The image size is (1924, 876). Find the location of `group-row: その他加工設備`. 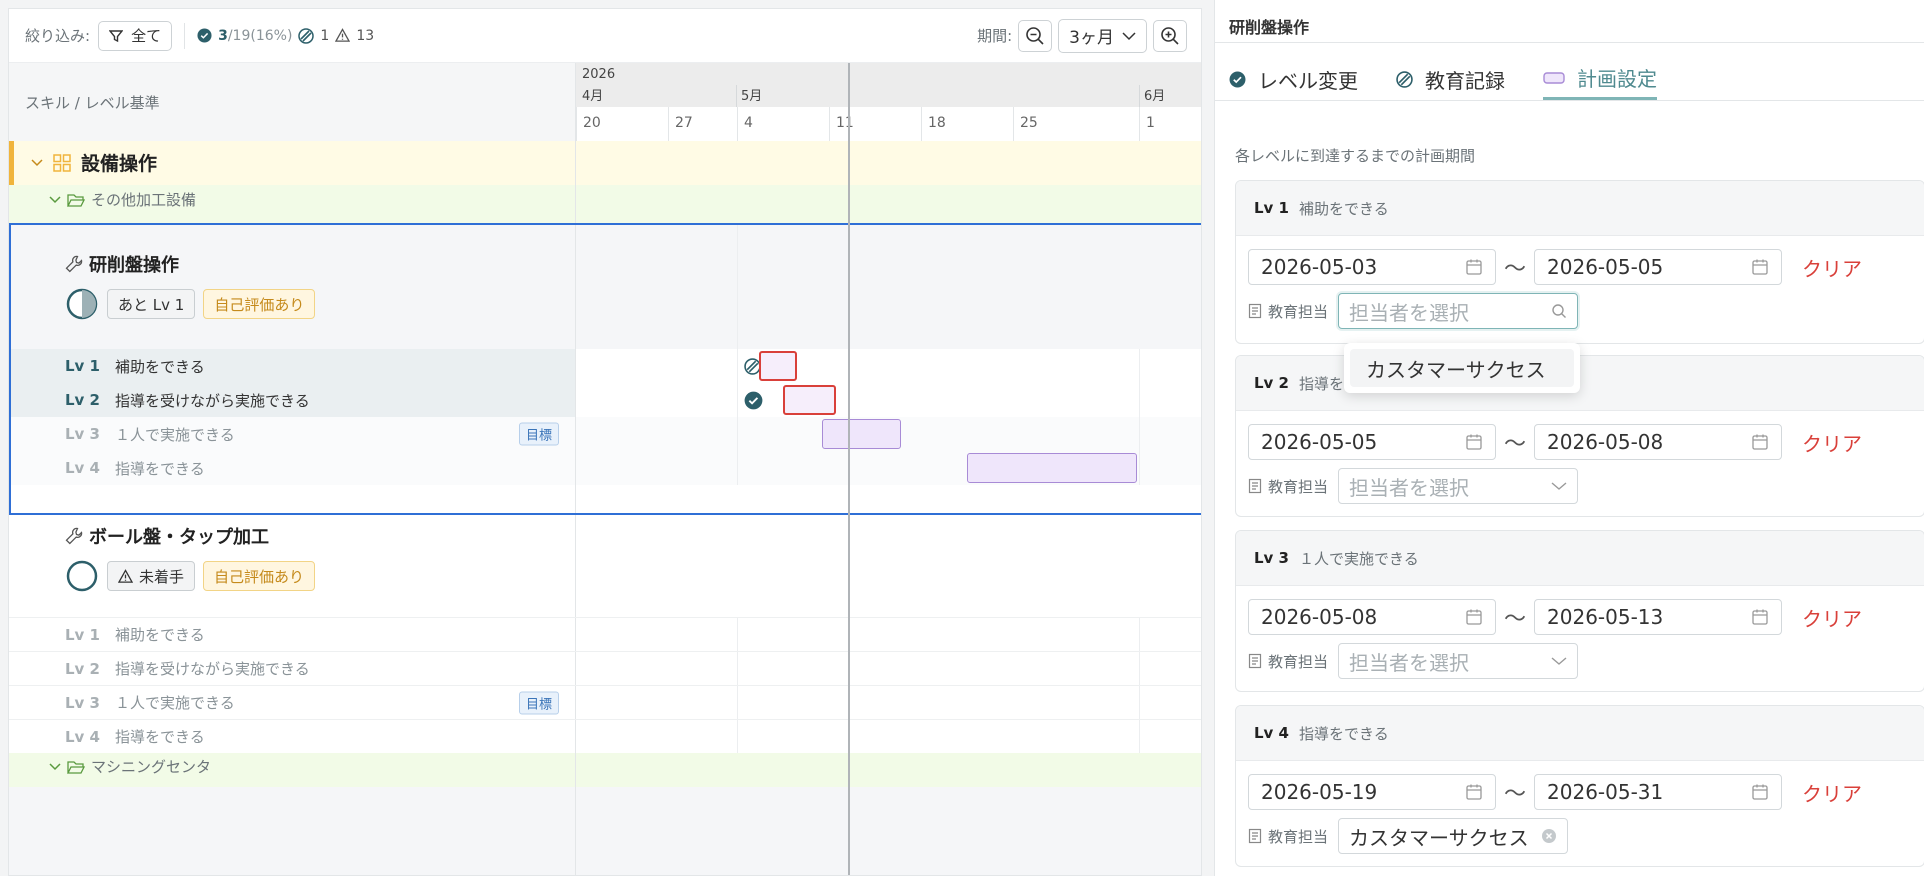

group-row: その他加工設備 is located at coordinates (605, 204).